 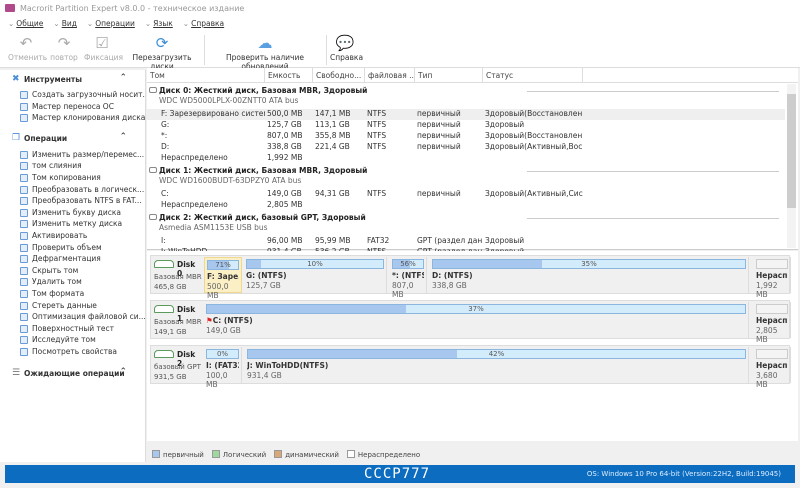 I want to click on redo-button: ↷ повтор, so click(x=64, y=47).